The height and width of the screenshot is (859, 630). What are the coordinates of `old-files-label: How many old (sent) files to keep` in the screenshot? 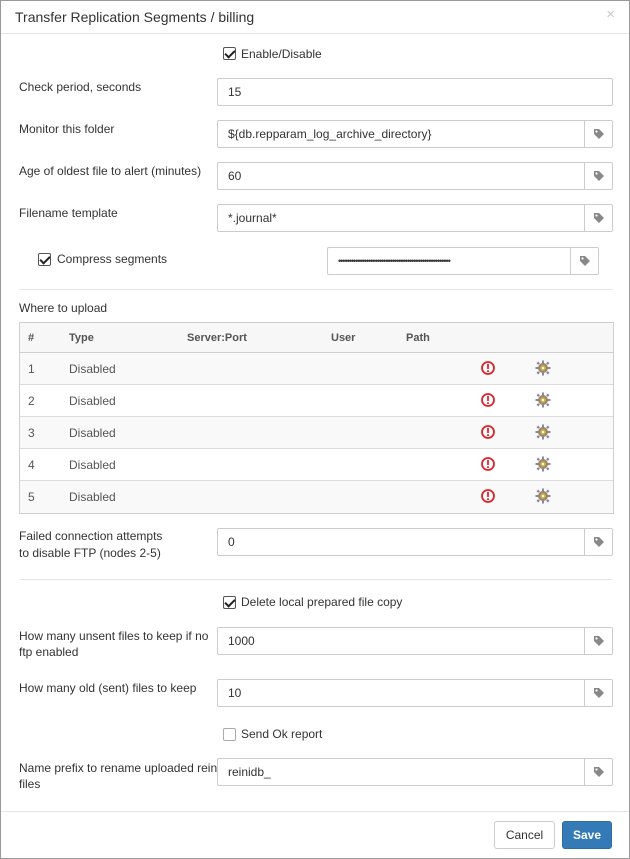 It's located at (108, 688).